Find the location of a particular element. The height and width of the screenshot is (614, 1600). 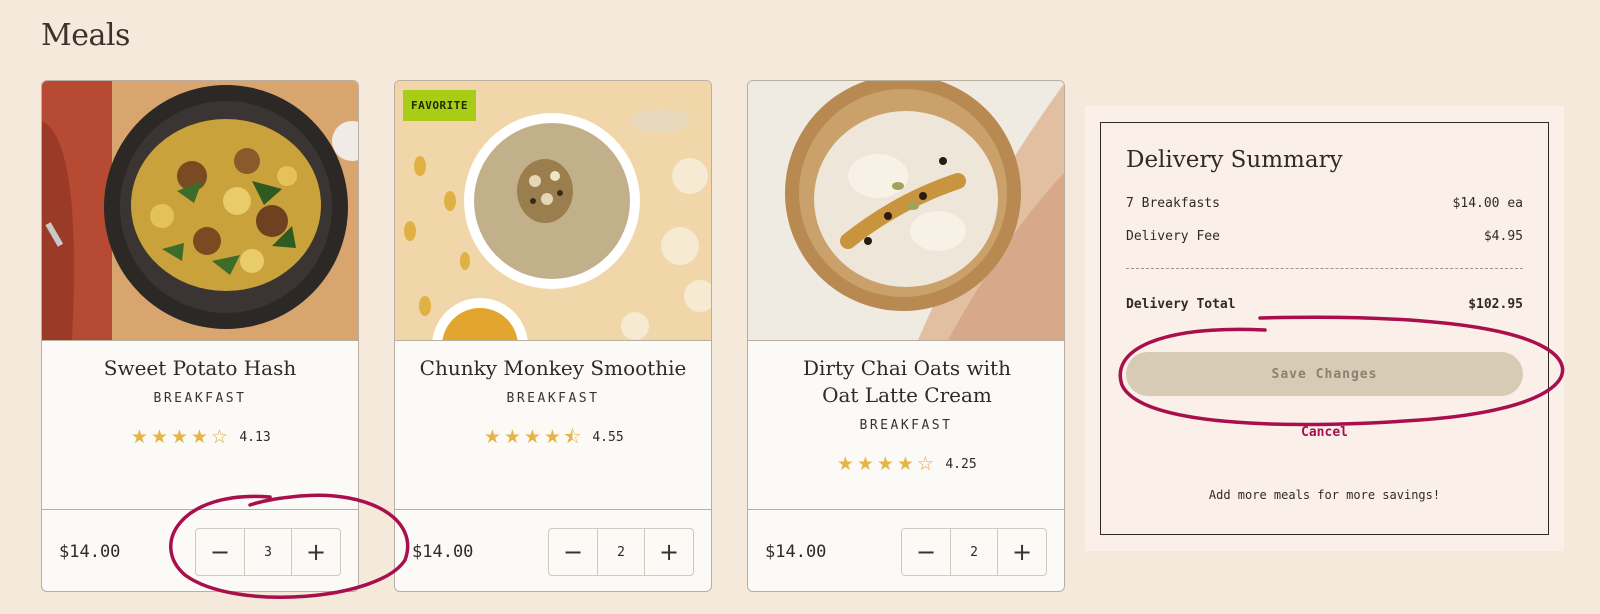

line-value: $4.95 is located at coordinates (1503, 236).